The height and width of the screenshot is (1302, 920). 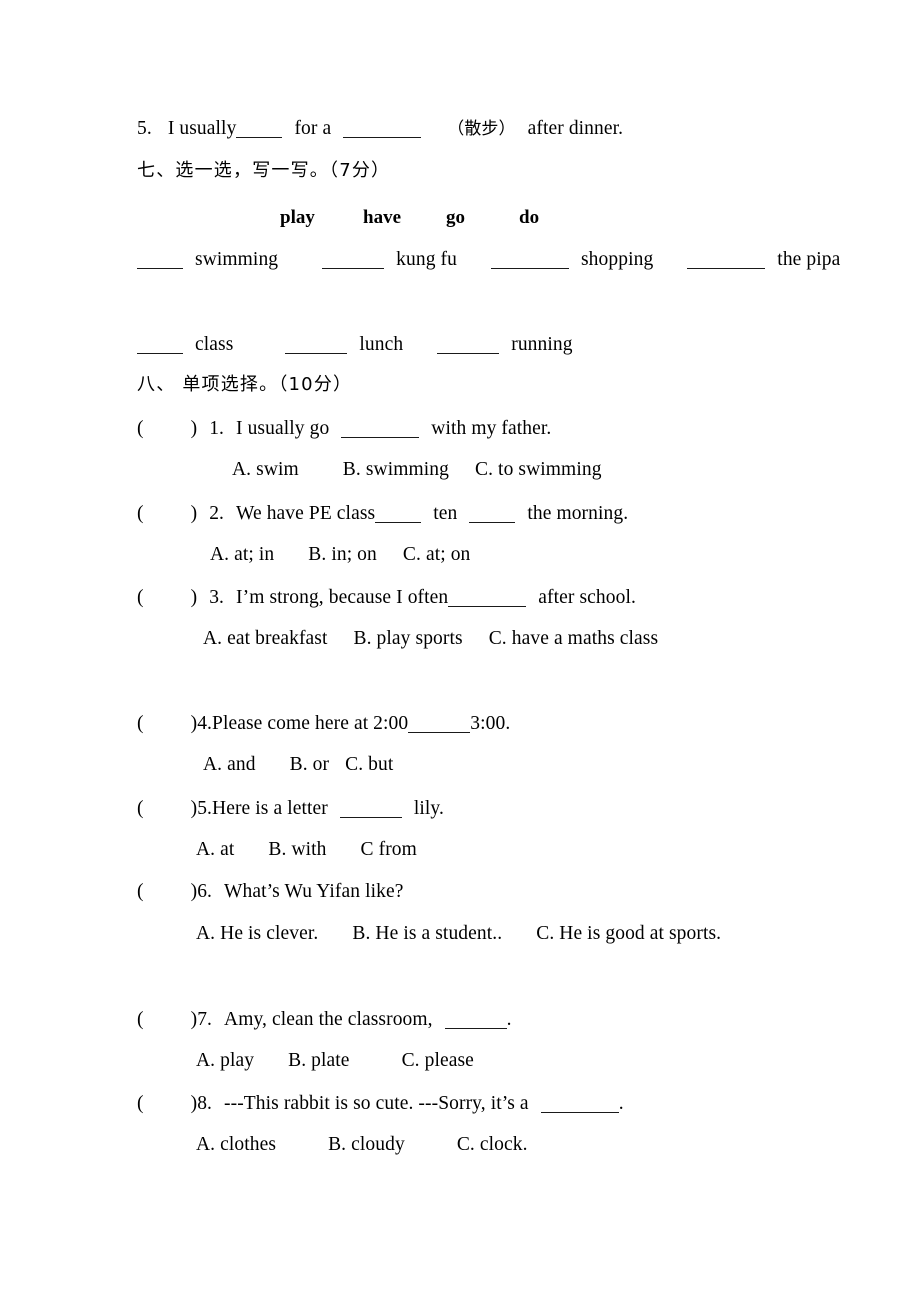 I want to click on label-swimming: swimming, so click(x=237, y=260).